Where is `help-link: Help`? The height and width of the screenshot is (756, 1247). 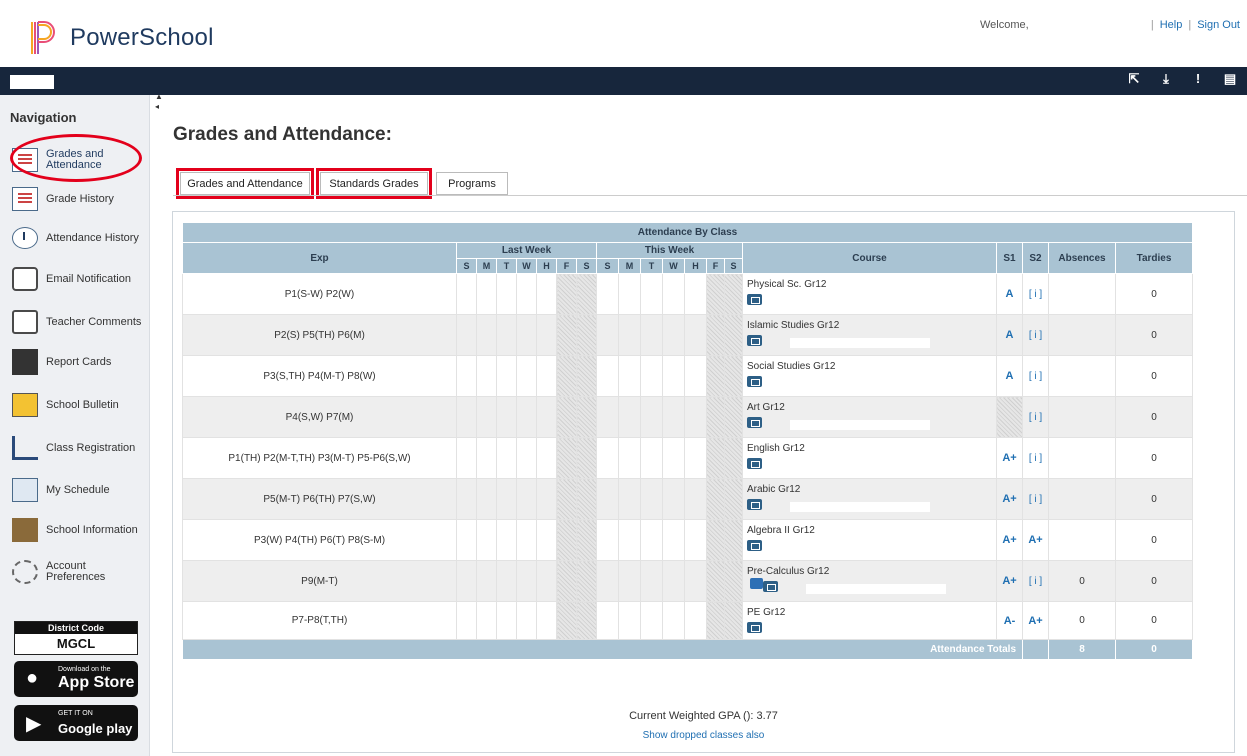 help-link: Help is located at coordinates (1171, 25).